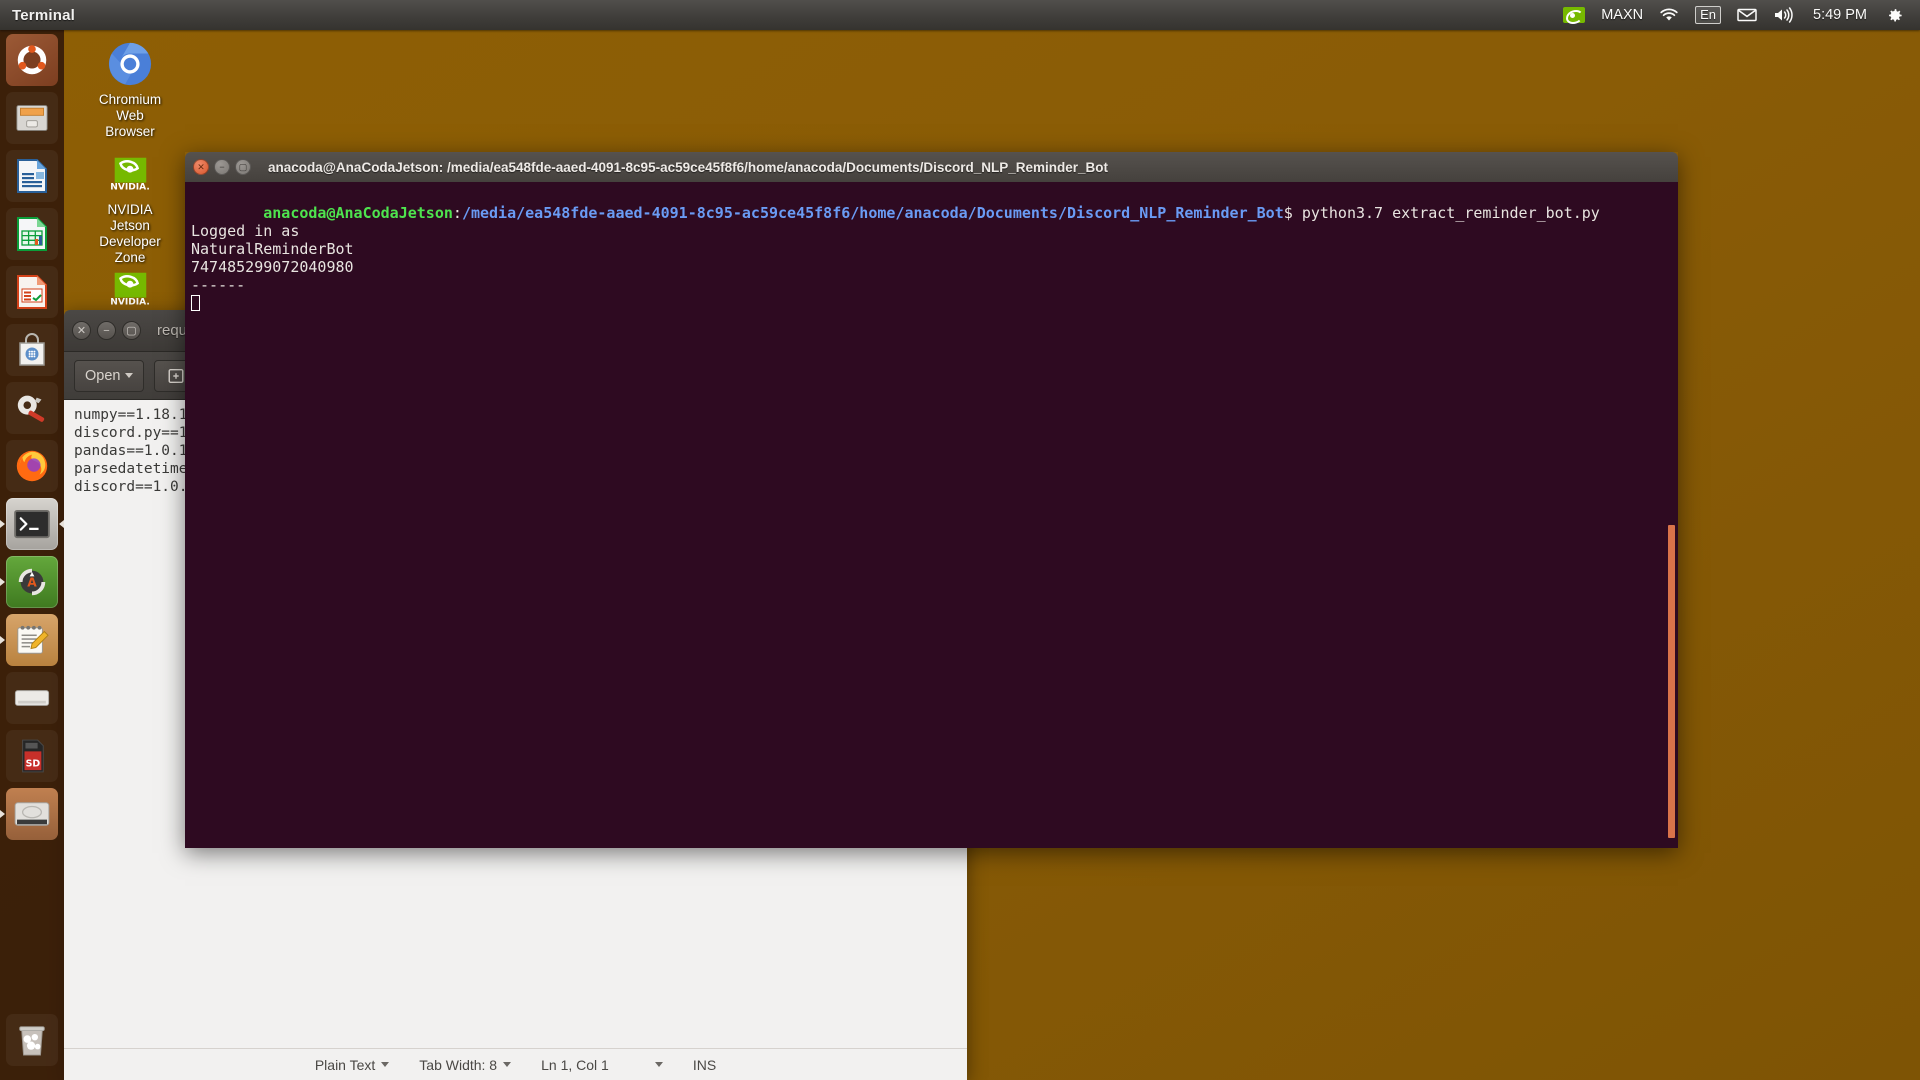 The width and height of the screenshot is (1920, 1080). What do you see at coordinates (130, 90) in the screenshot?
I see `desktop-icon-chromium: Chromium Web Browser` at bounding box center [130, 90].